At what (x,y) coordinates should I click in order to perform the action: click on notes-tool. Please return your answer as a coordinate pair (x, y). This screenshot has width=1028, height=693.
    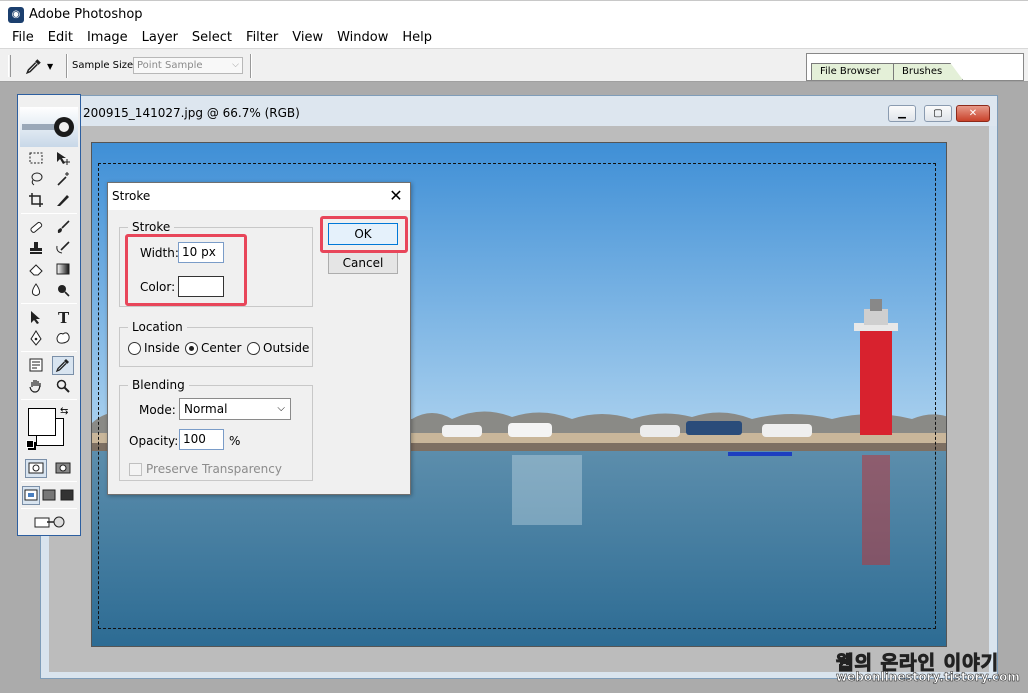
    Looking at the image, I should click on (36, 365).